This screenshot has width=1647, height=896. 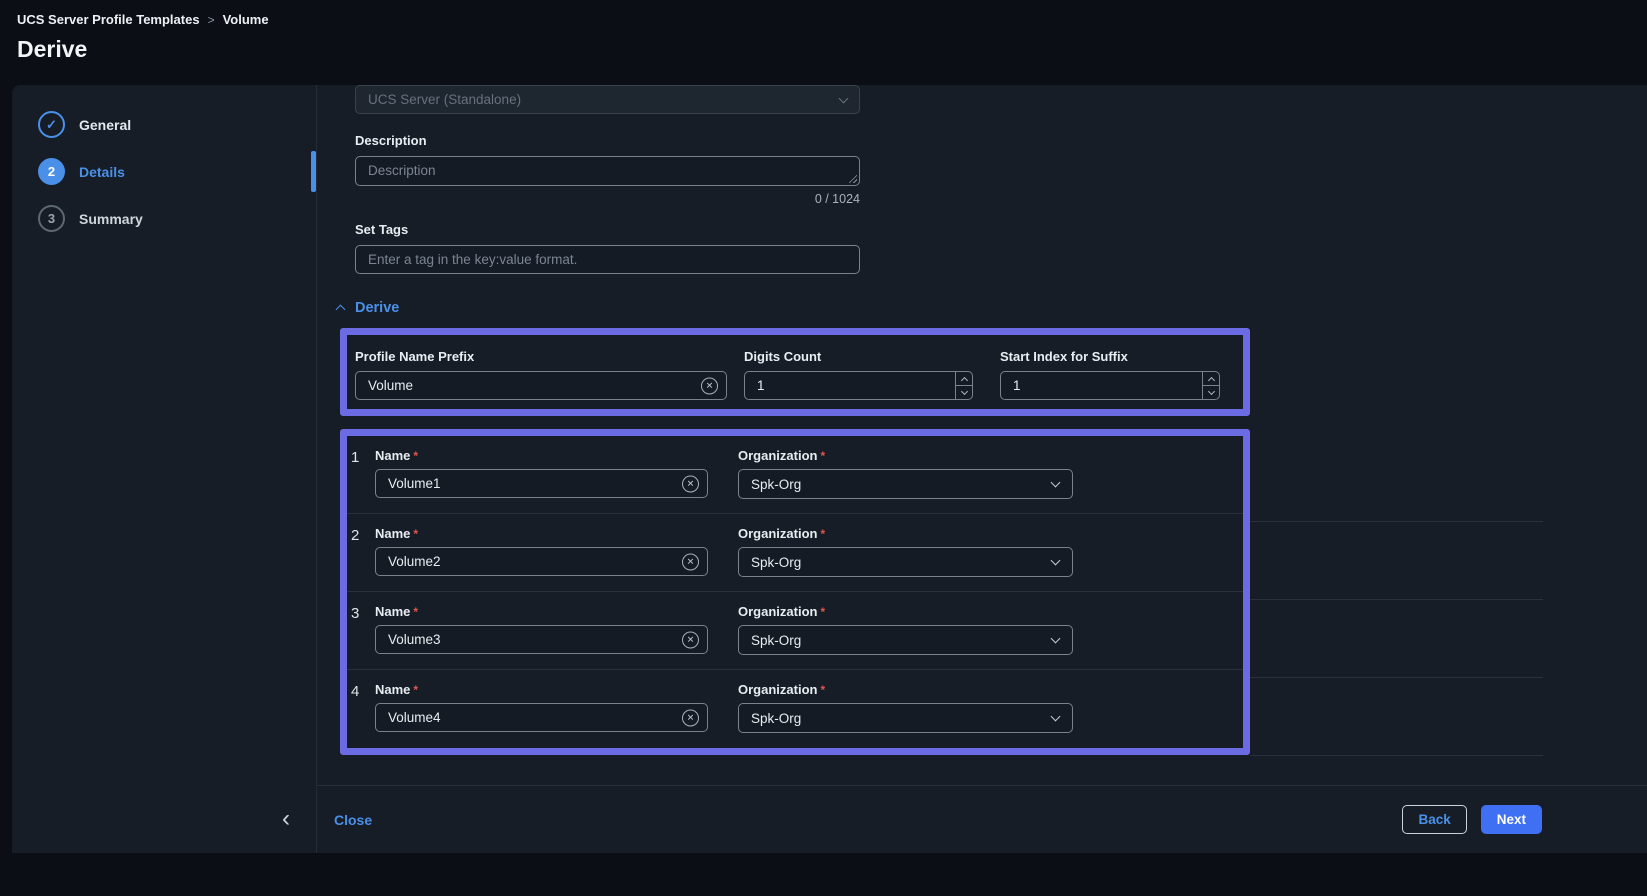 What do you see at coordinates (52, 49) in the screenshot?
I see `page-title: Derive` at bounding box center [52, 49].